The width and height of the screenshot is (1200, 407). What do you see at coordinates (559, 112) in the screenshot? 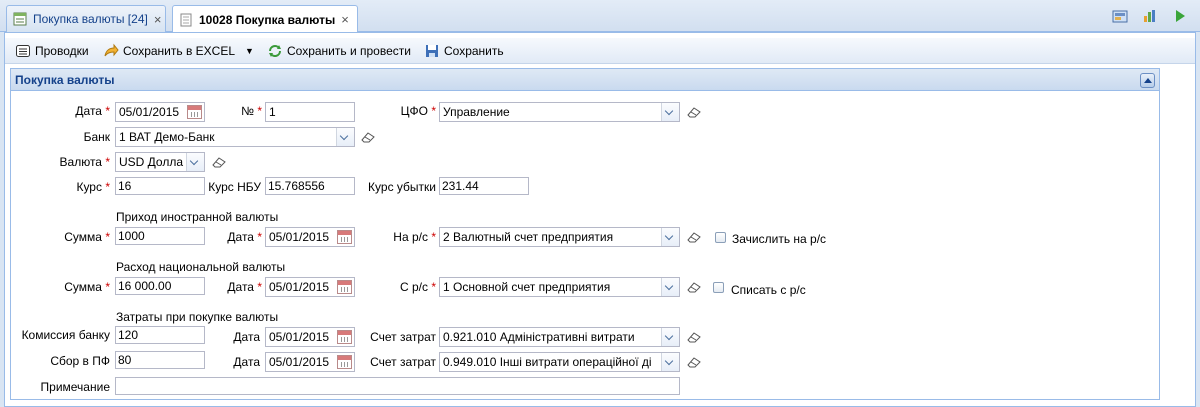
I see `cfo-select: Управление` at bounding box center [559, 112].